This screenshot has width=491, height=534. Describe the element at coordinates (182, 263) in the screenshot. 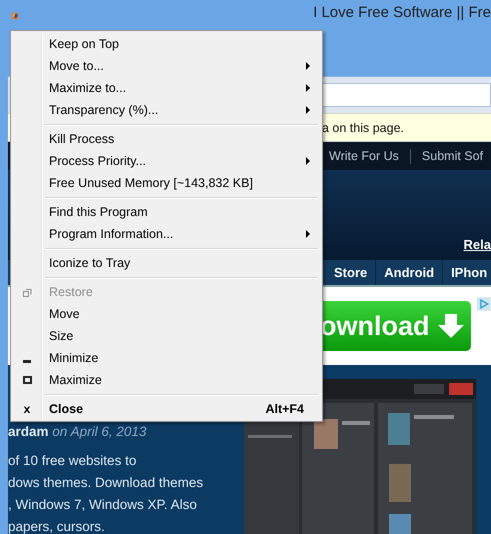

I see `menu-item: Iconize to Tray` at that location.